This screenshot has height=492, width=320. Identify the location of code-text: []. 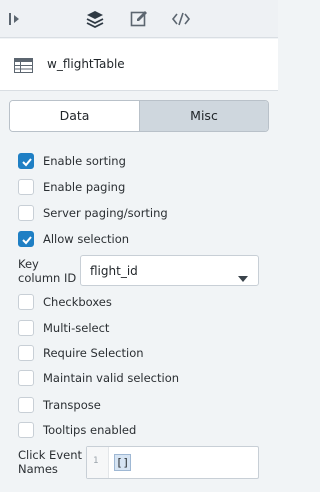
(123, 462).